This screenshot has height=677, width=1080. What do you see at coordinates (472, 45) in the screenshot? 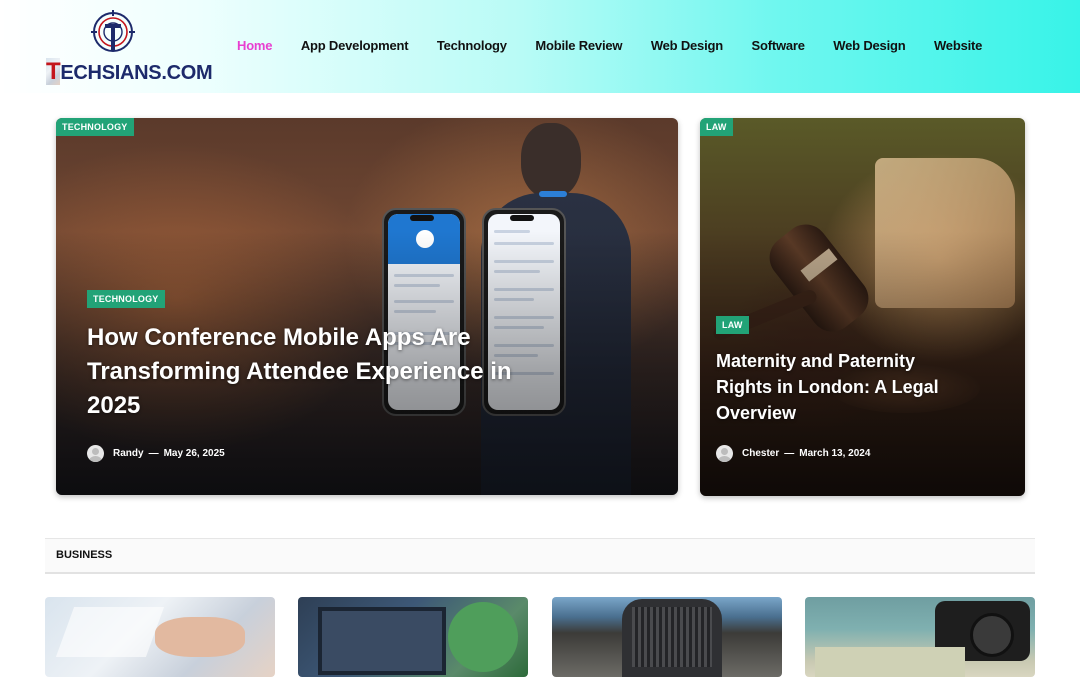
I see `nav-item-technology: Technology` at bounding box center [472, 45].